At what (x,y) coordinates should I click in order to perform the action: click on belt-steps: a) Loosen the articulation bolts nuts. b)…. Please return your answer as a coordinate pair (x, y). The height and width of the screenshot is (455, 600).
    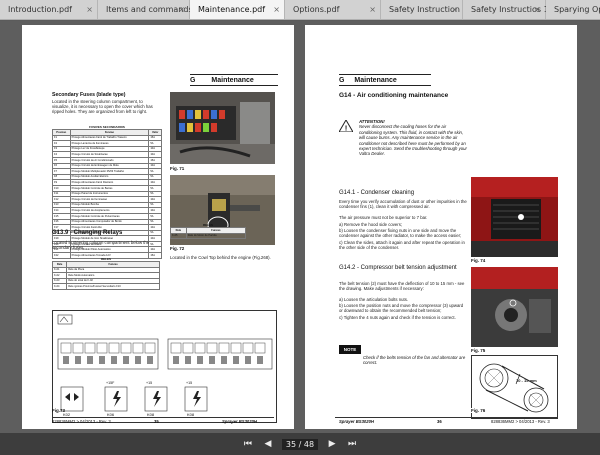
    Looking at the image, I should click on (403, 309).